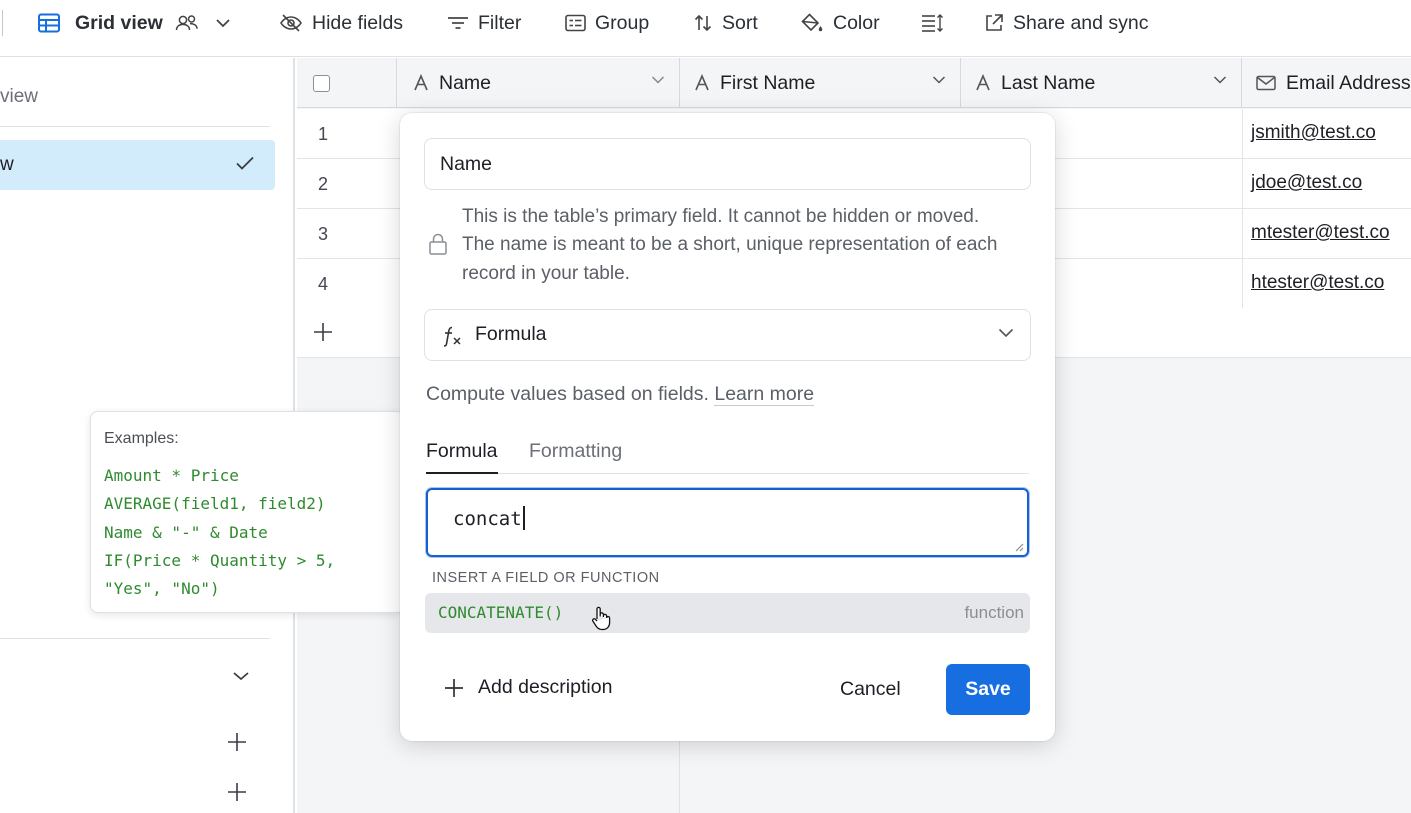 This screenshot has height=813, width=1411. Describe the element at coordinates (162, 589) in the screenshot. I see `example-line: "Yes", "No")` at that location.